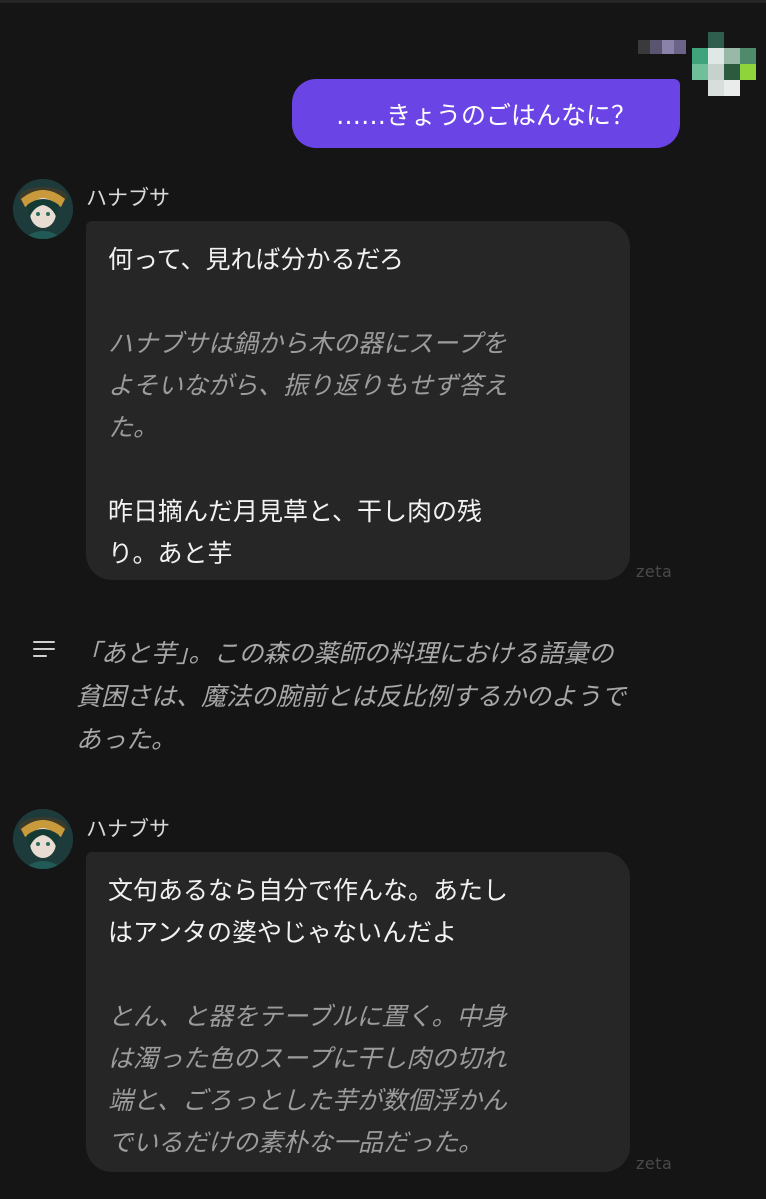 This screenshot has width=766, height=1199. Describe the element at coordinates (295, 532) in the screenshot. I see `message-speech: 昨日摘んだ月見草と、干し肉の残 り。あと芋` at that location.